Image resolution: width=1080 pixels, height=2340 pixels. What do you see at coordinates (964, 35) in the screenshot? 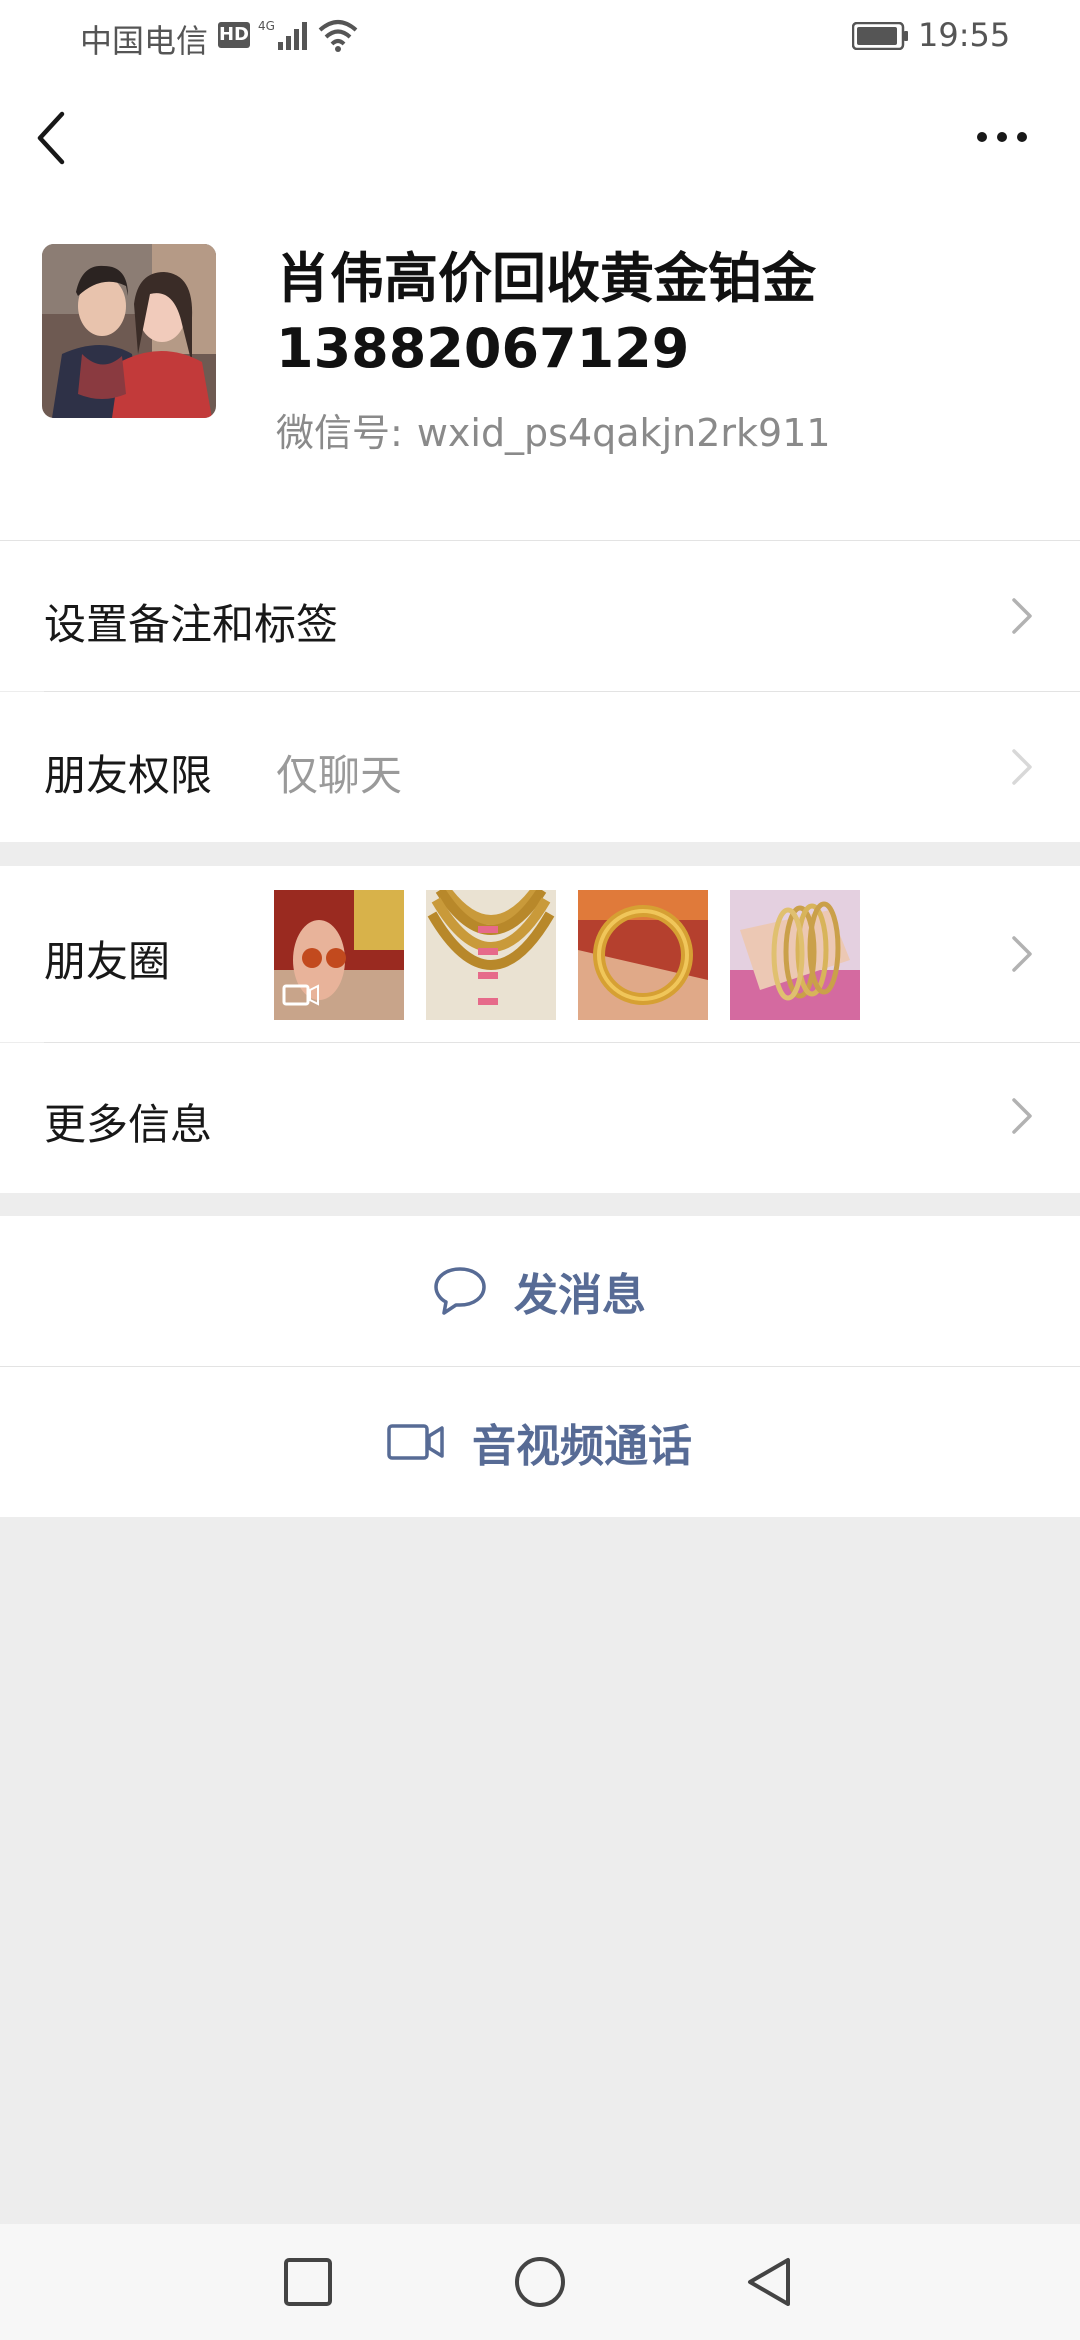
I see `clock: 19:55` at bounding box center [964, 35].